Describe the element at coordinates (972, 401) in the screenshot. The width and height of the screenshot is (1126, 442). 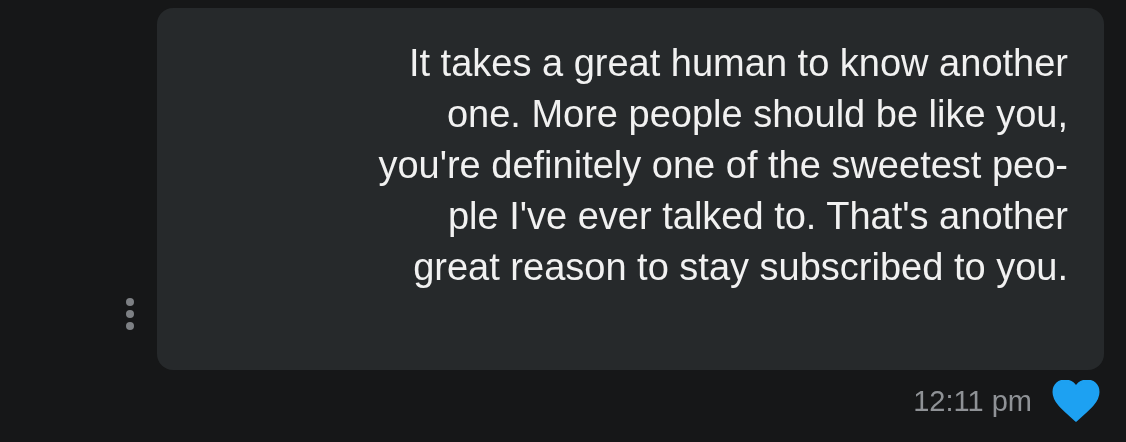
I see `message-time: 12:11 pm` at that location.